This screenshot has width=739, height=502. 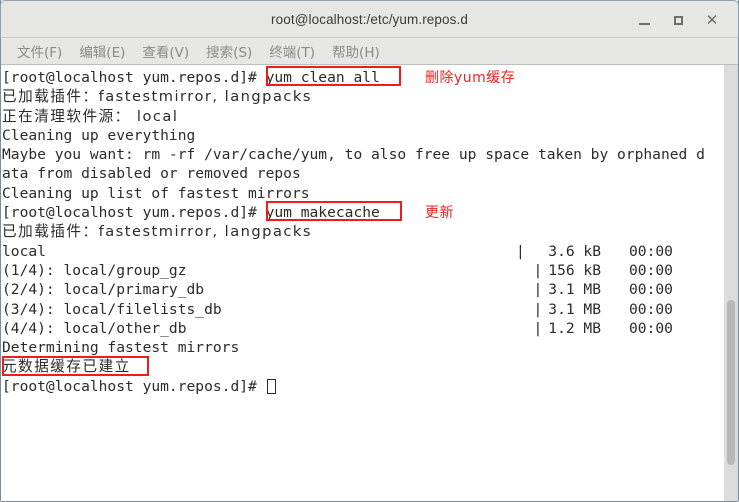 I want to click on maximize-button, so click(x=678, y=20).